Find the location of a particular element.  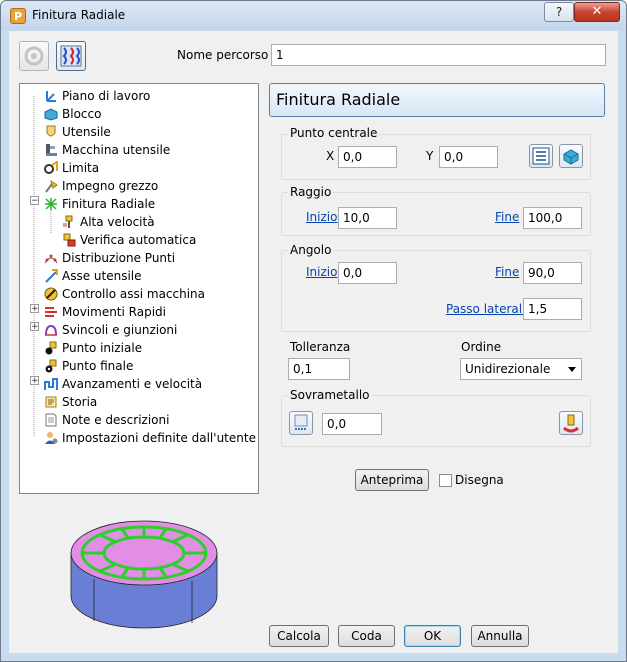

tree-item-punto-iniziale: Punto iniziale is located at coordinates (93, 348).